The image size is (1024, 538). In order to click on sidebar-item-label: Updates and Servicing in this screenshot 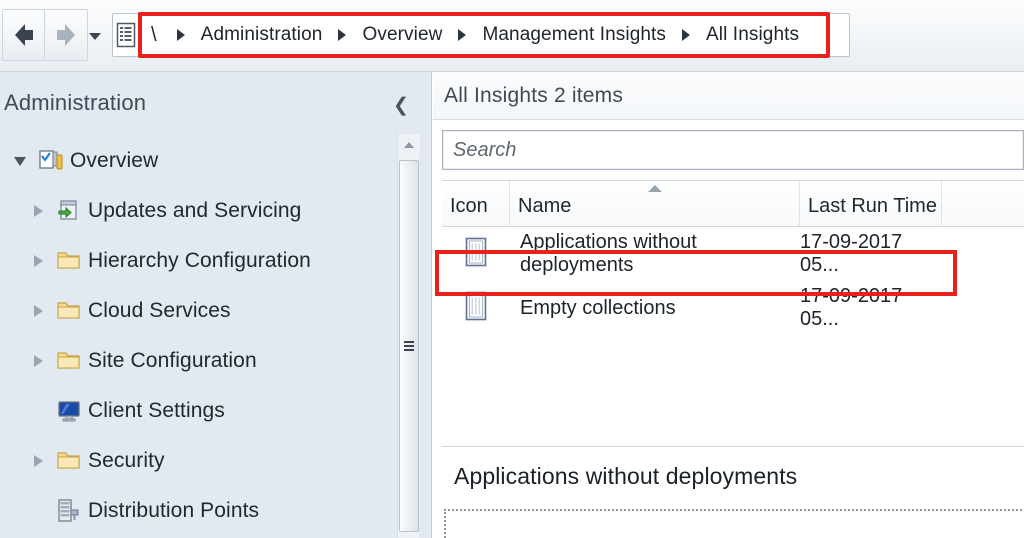, I will do `click(195, 210)`.